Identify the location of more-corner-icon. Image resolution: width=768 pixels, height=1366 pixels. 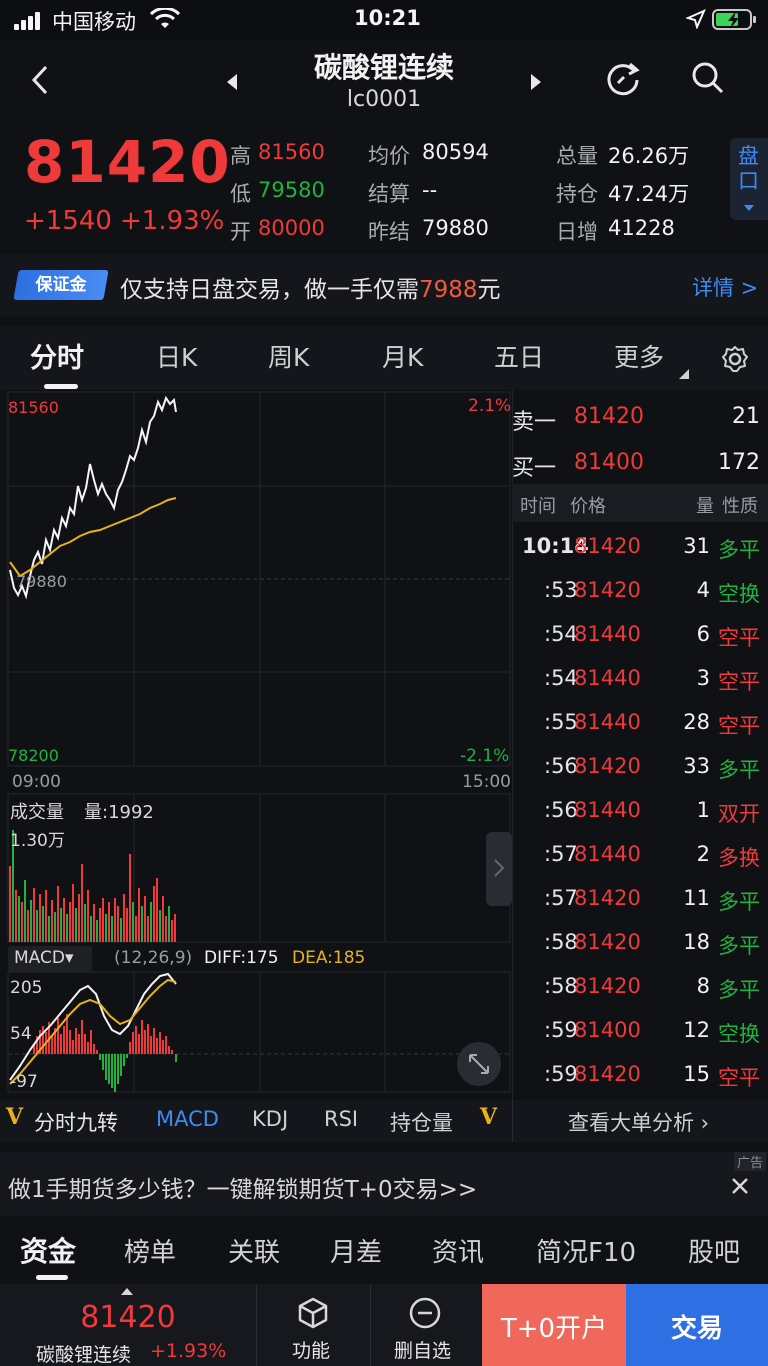
(684, 374).